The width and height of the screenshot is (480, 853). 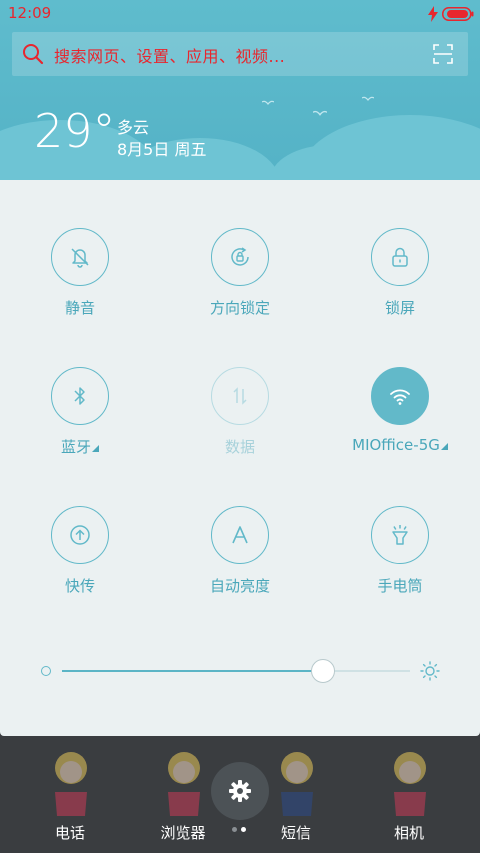 What do you see at coordinates (399, 308) in the screenshot?
I see `toggle-label: 锁屏` at bounding box center [399, 308].